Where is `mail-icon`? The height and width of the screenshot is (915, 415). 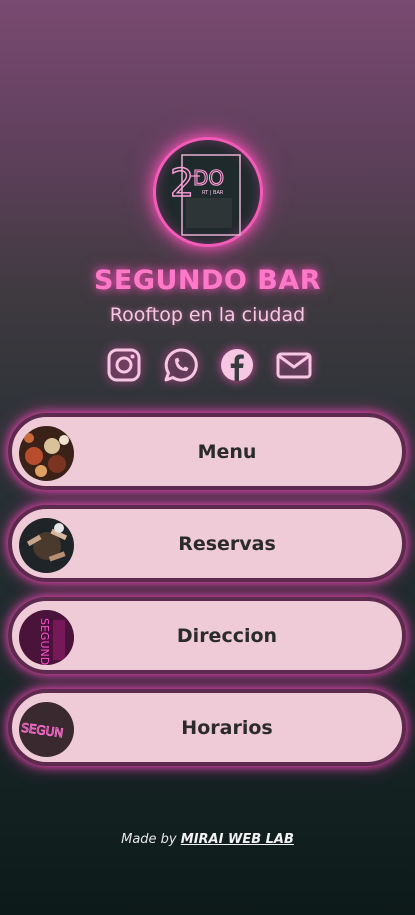
mail-icon is located at coordinates (294, 365).